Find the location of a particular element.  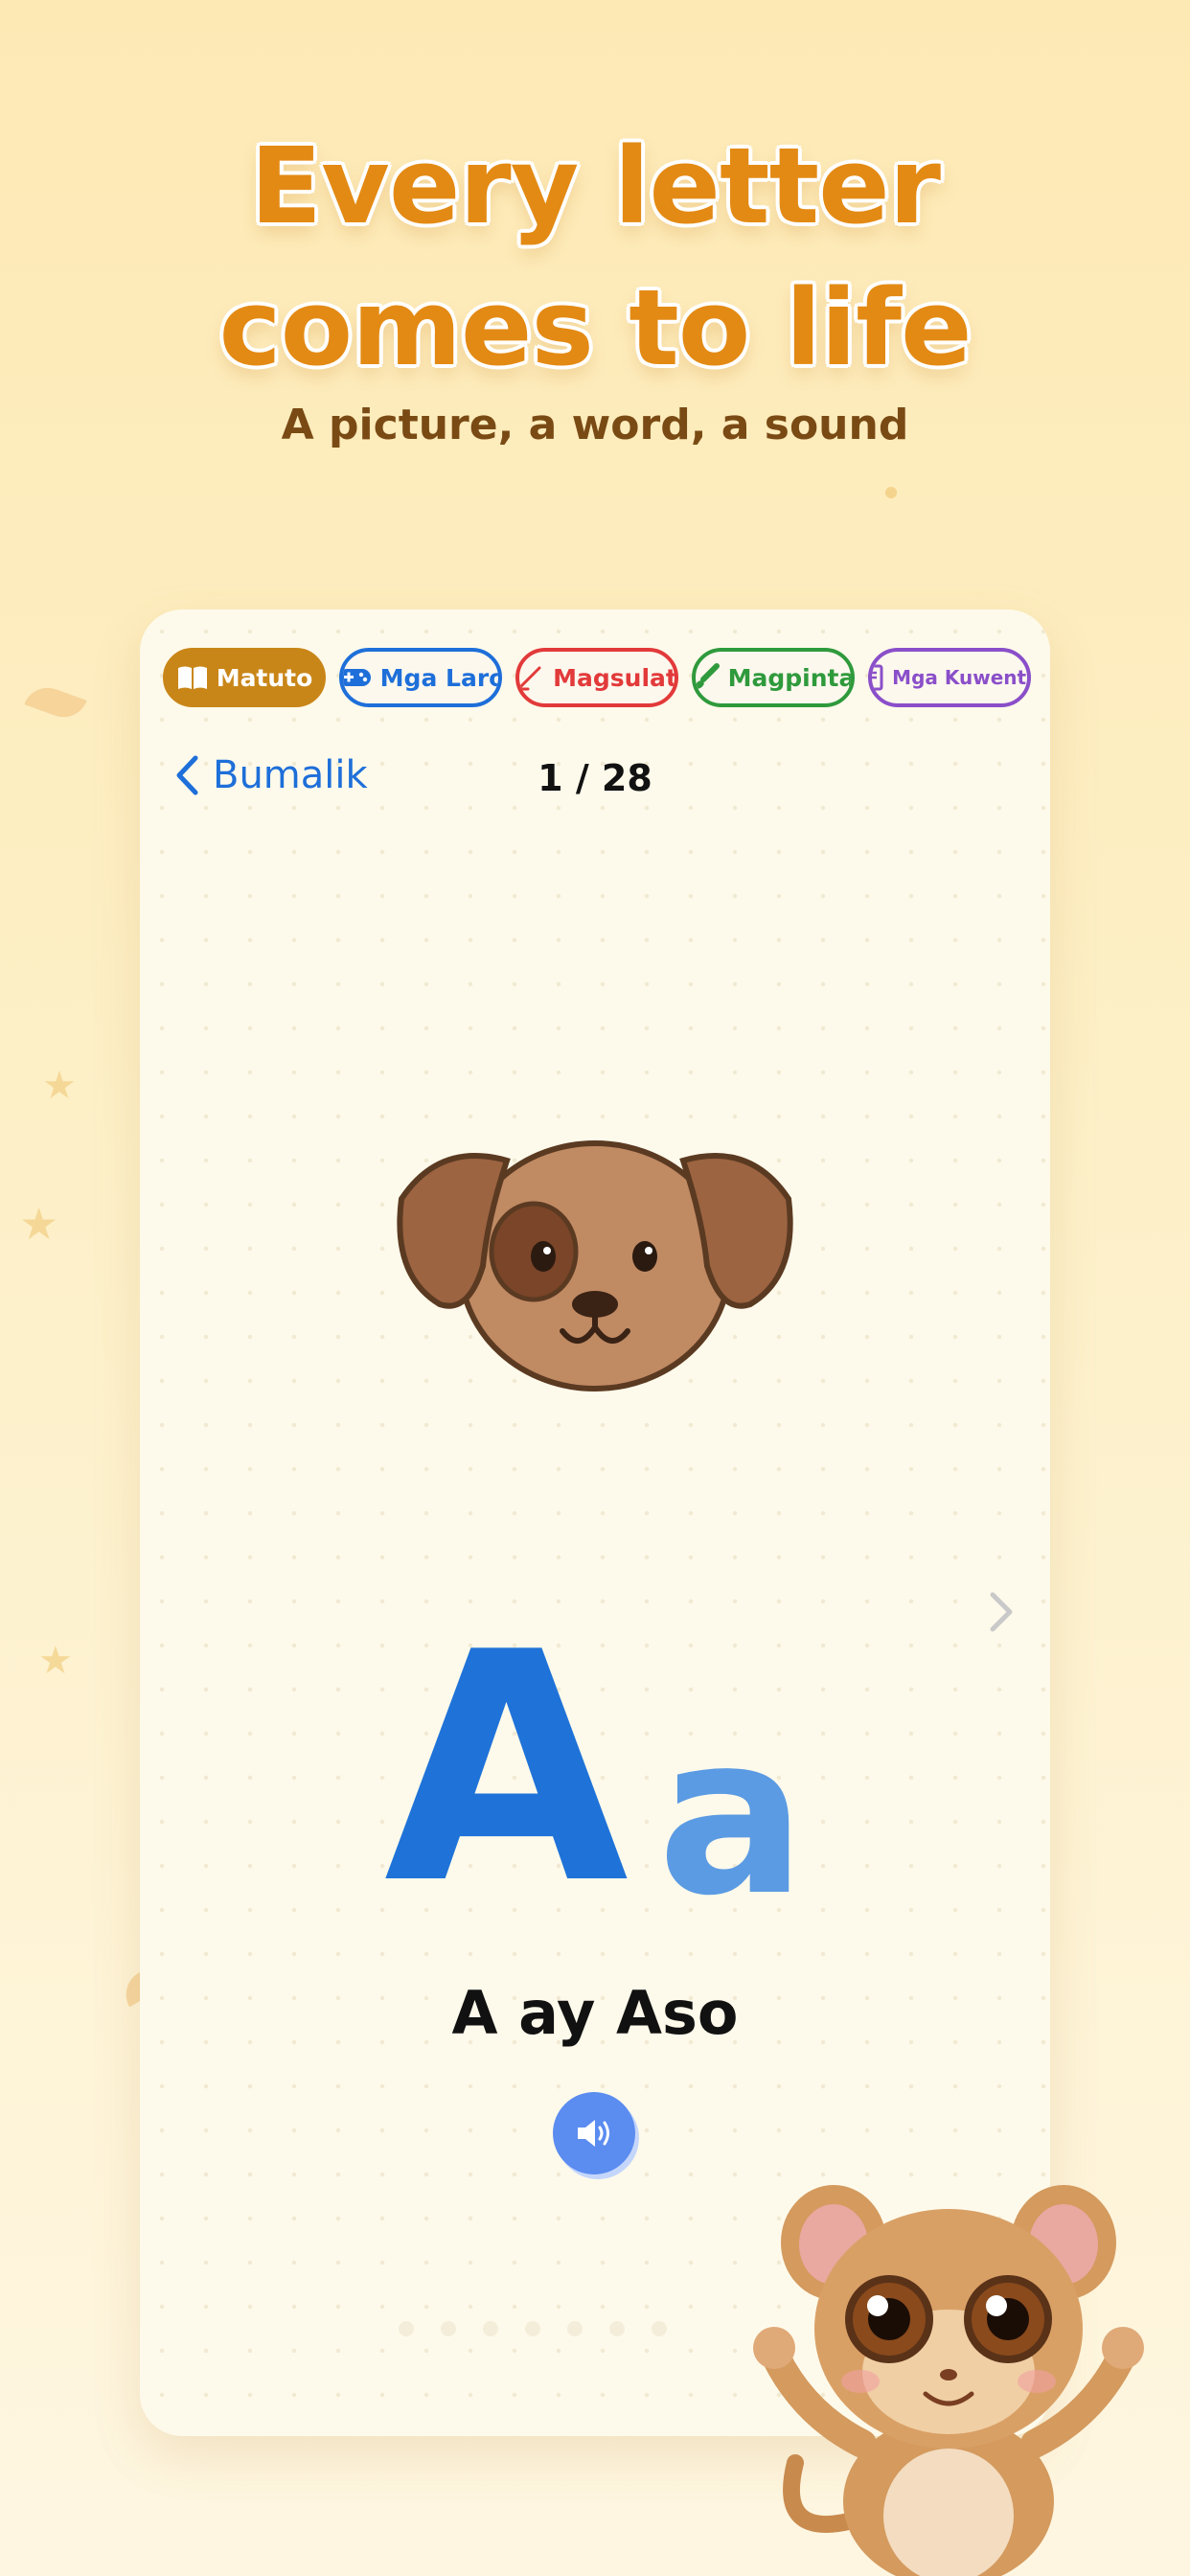

tab-mga-kuwento: Mga Kuwento is located at coordinates (950, 677).